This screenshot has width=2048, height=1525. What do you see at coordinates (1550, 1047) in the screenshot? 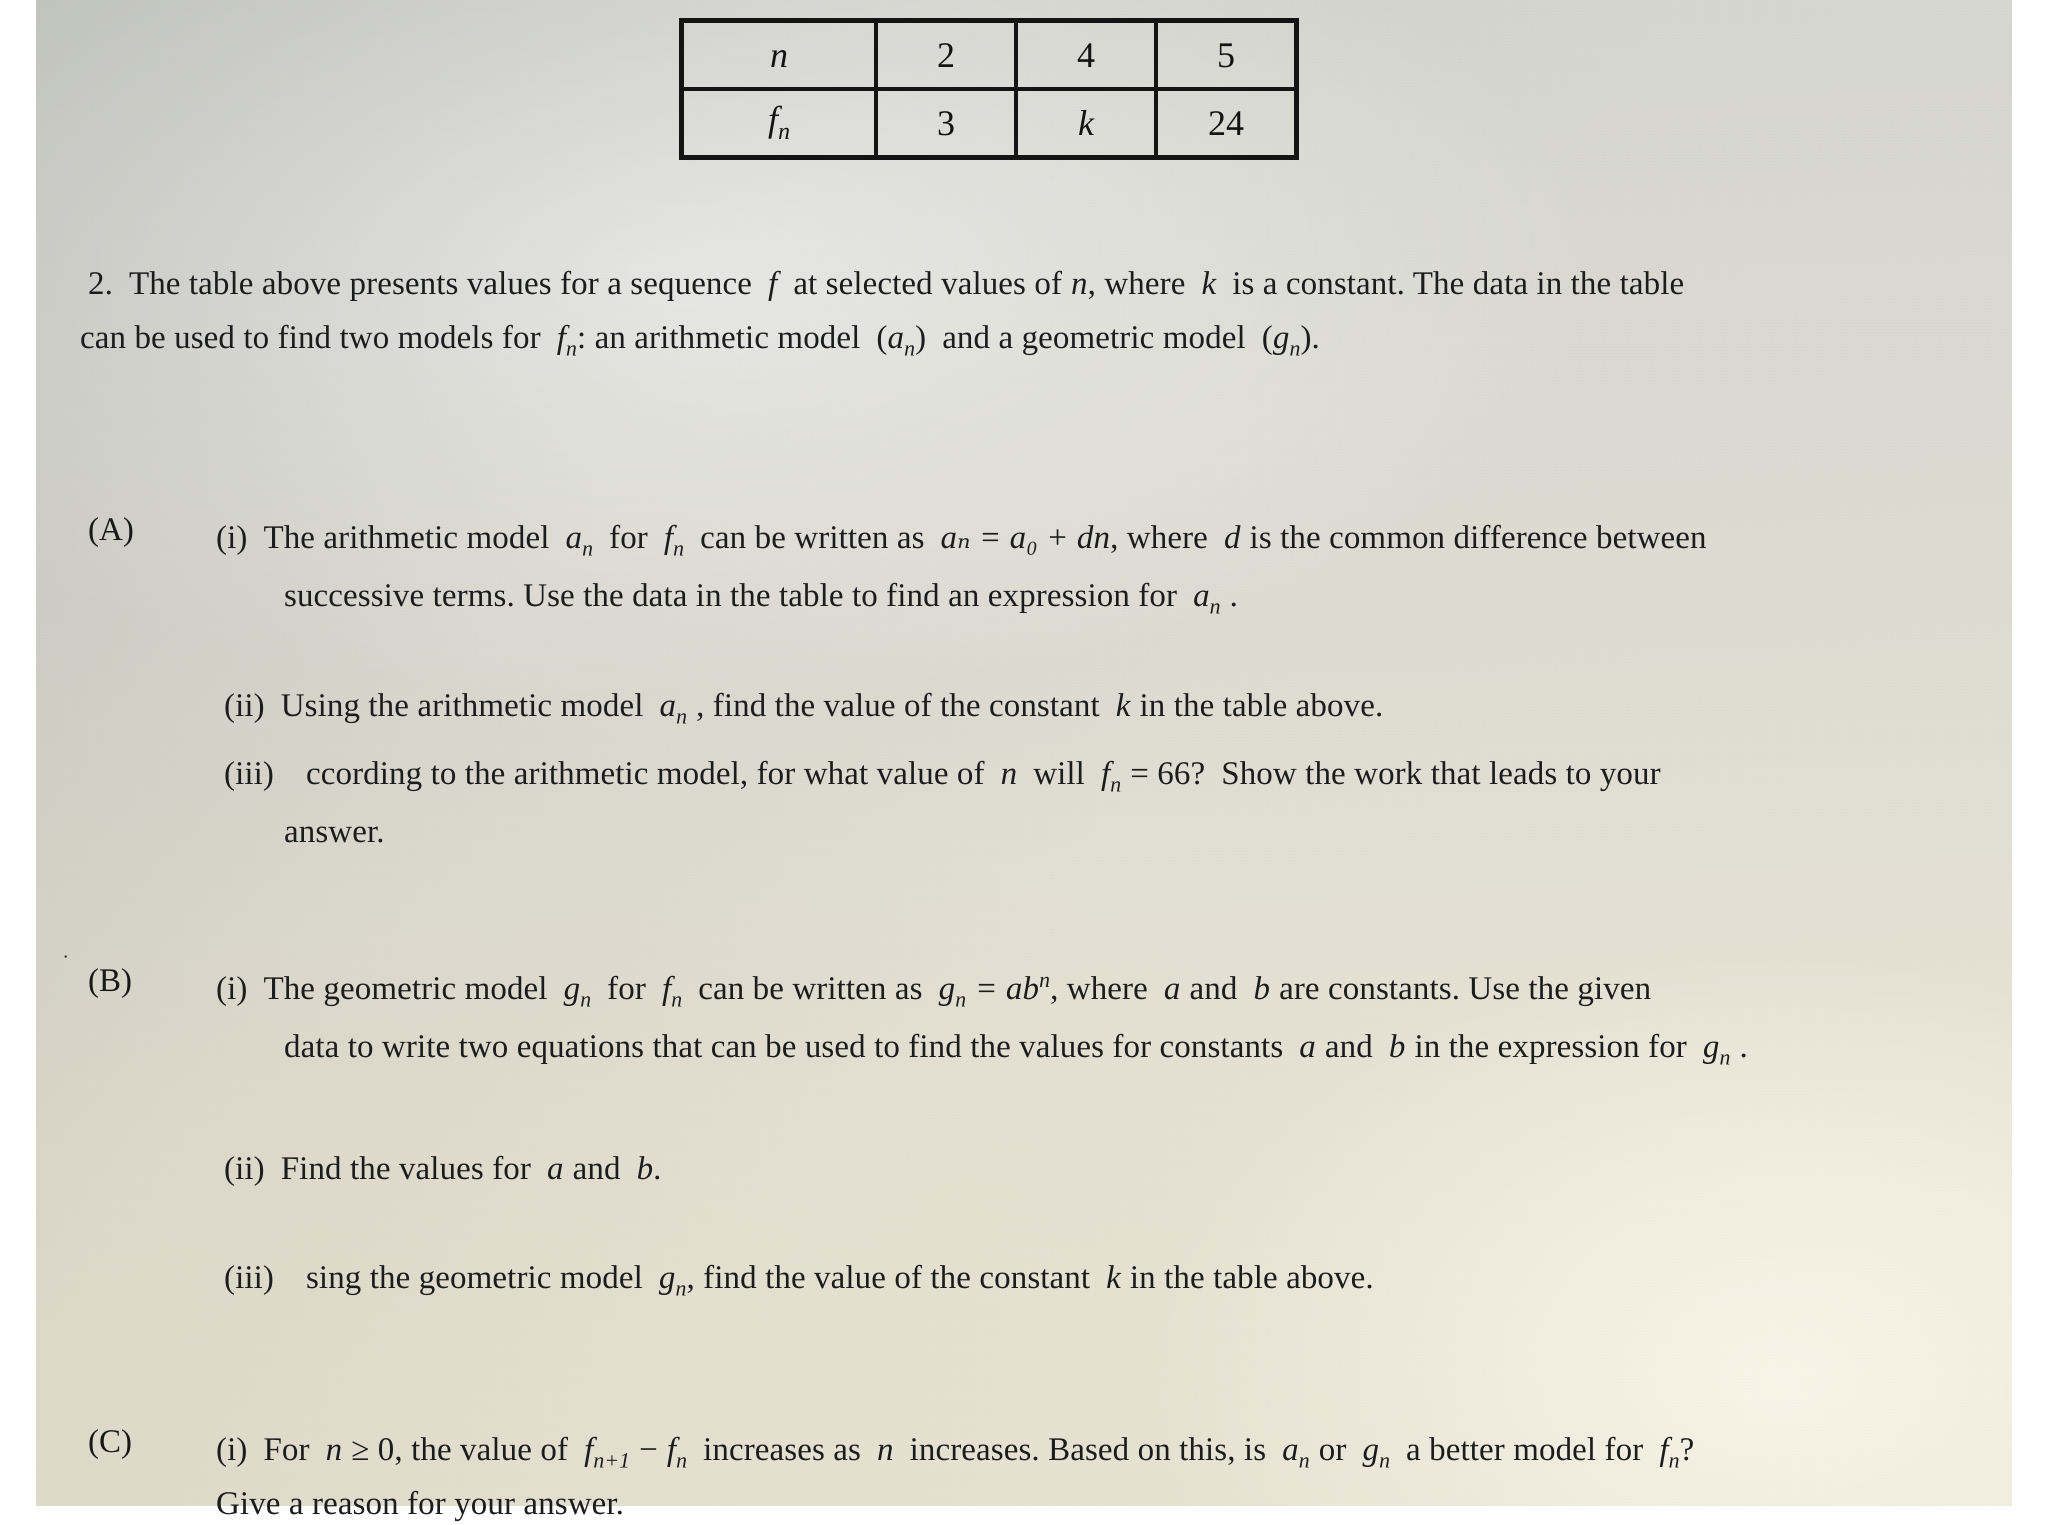
I see `part-b-i-text-2c: in the expression for` at bounding box center [1550, 1047].